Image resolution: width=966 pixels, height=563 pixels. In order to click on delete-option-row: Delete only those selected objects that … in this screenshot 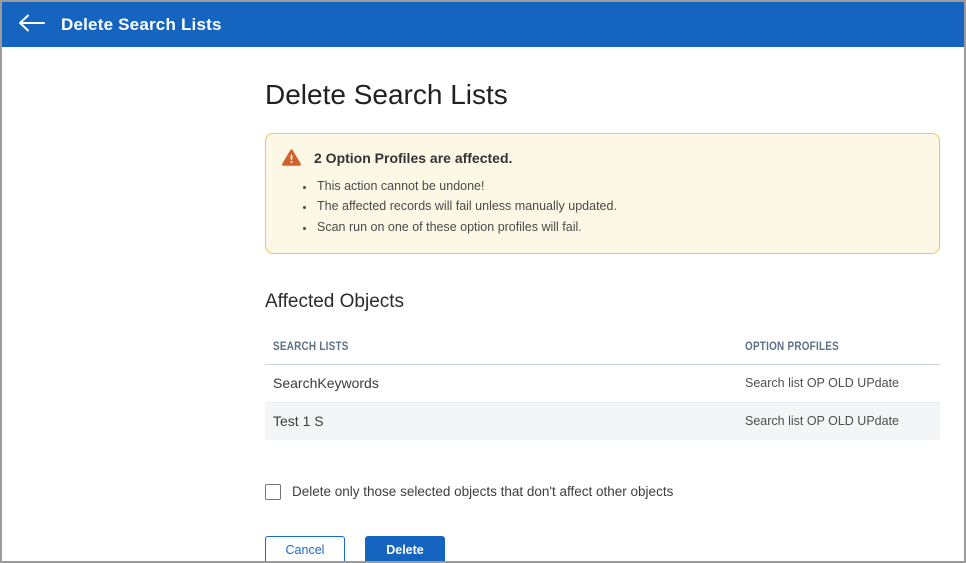, I will do `click(602, 491)`.